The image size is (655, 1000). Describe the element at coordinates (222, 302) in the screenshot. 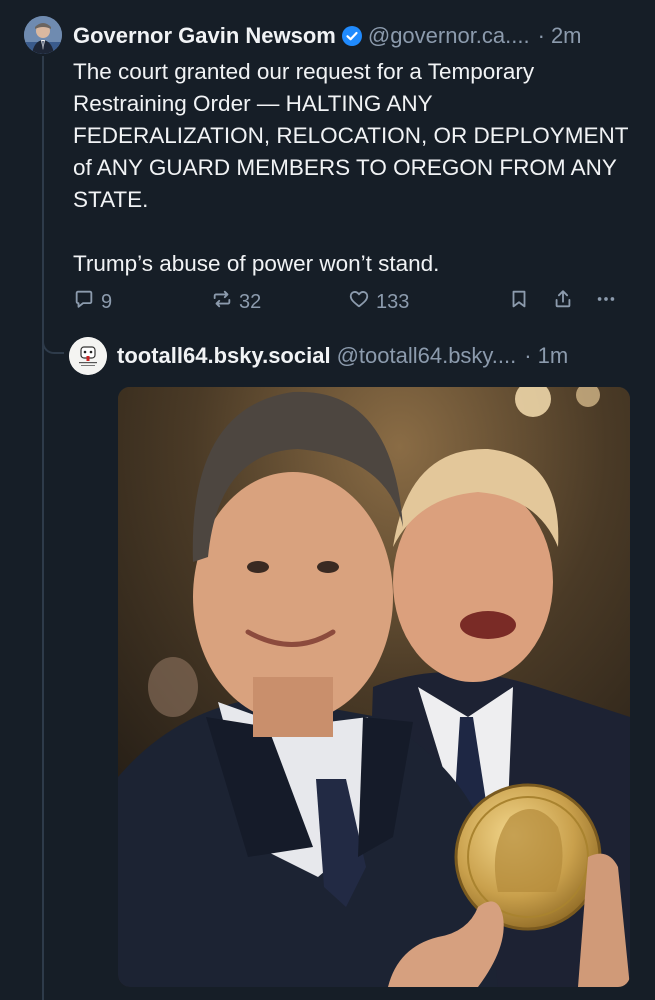

I see `repost-icon` at that location.